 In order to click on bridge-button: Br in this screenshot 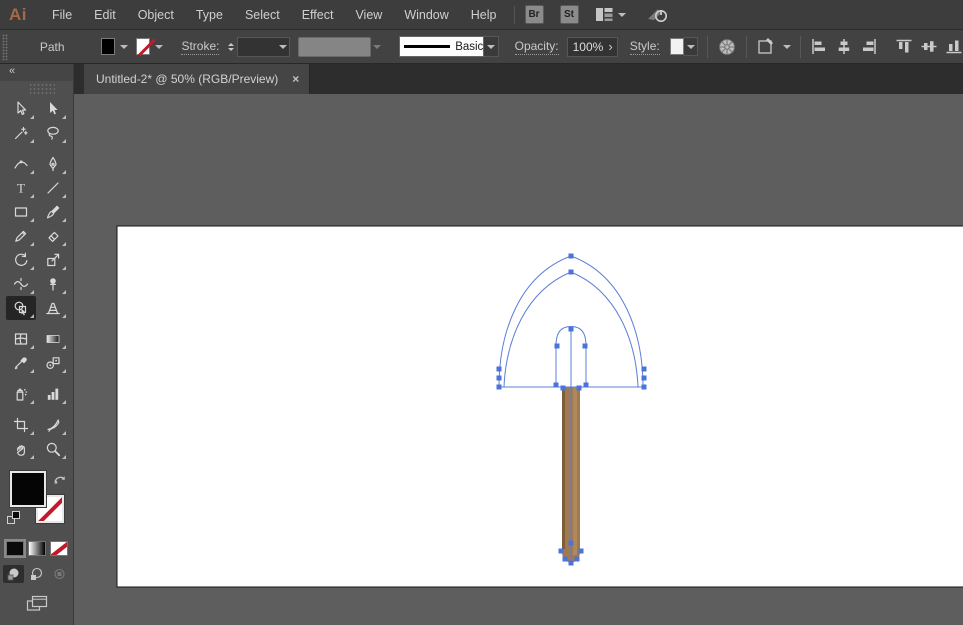, I will do `click(534, 14)`.